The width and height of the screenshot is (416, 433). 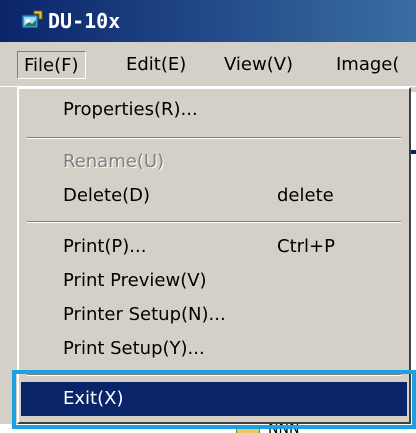 I want to click on app-icon, so click(x=32, y=19).